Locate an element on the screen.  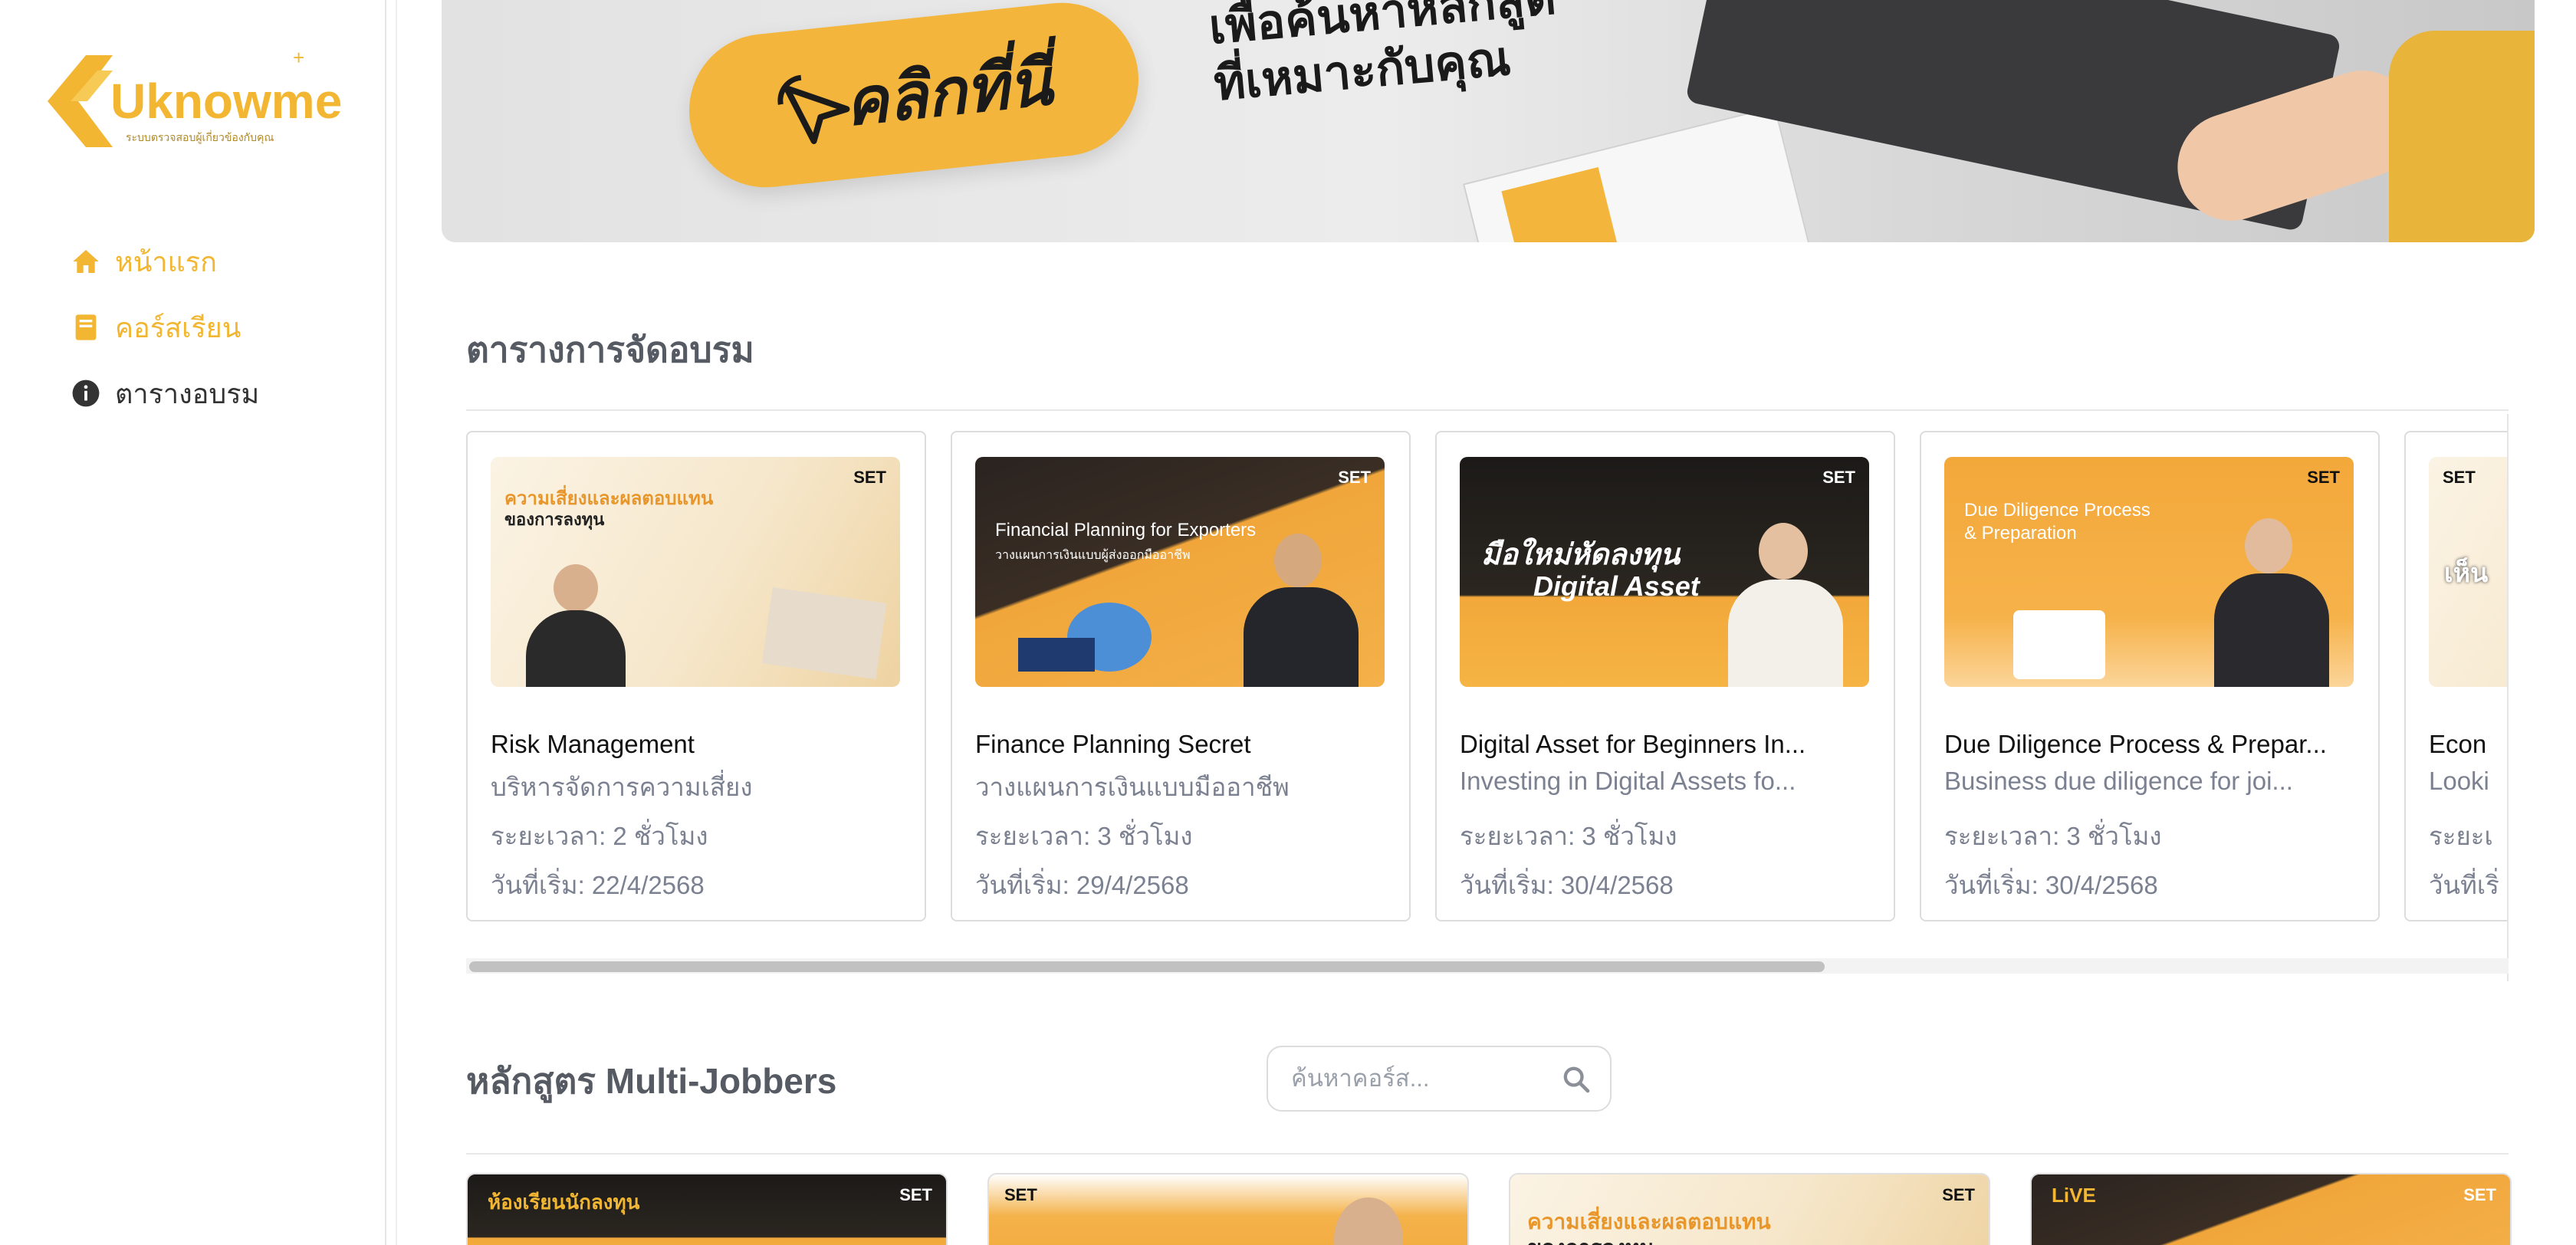
truck-illustration is located at coordinates (1056, 655).